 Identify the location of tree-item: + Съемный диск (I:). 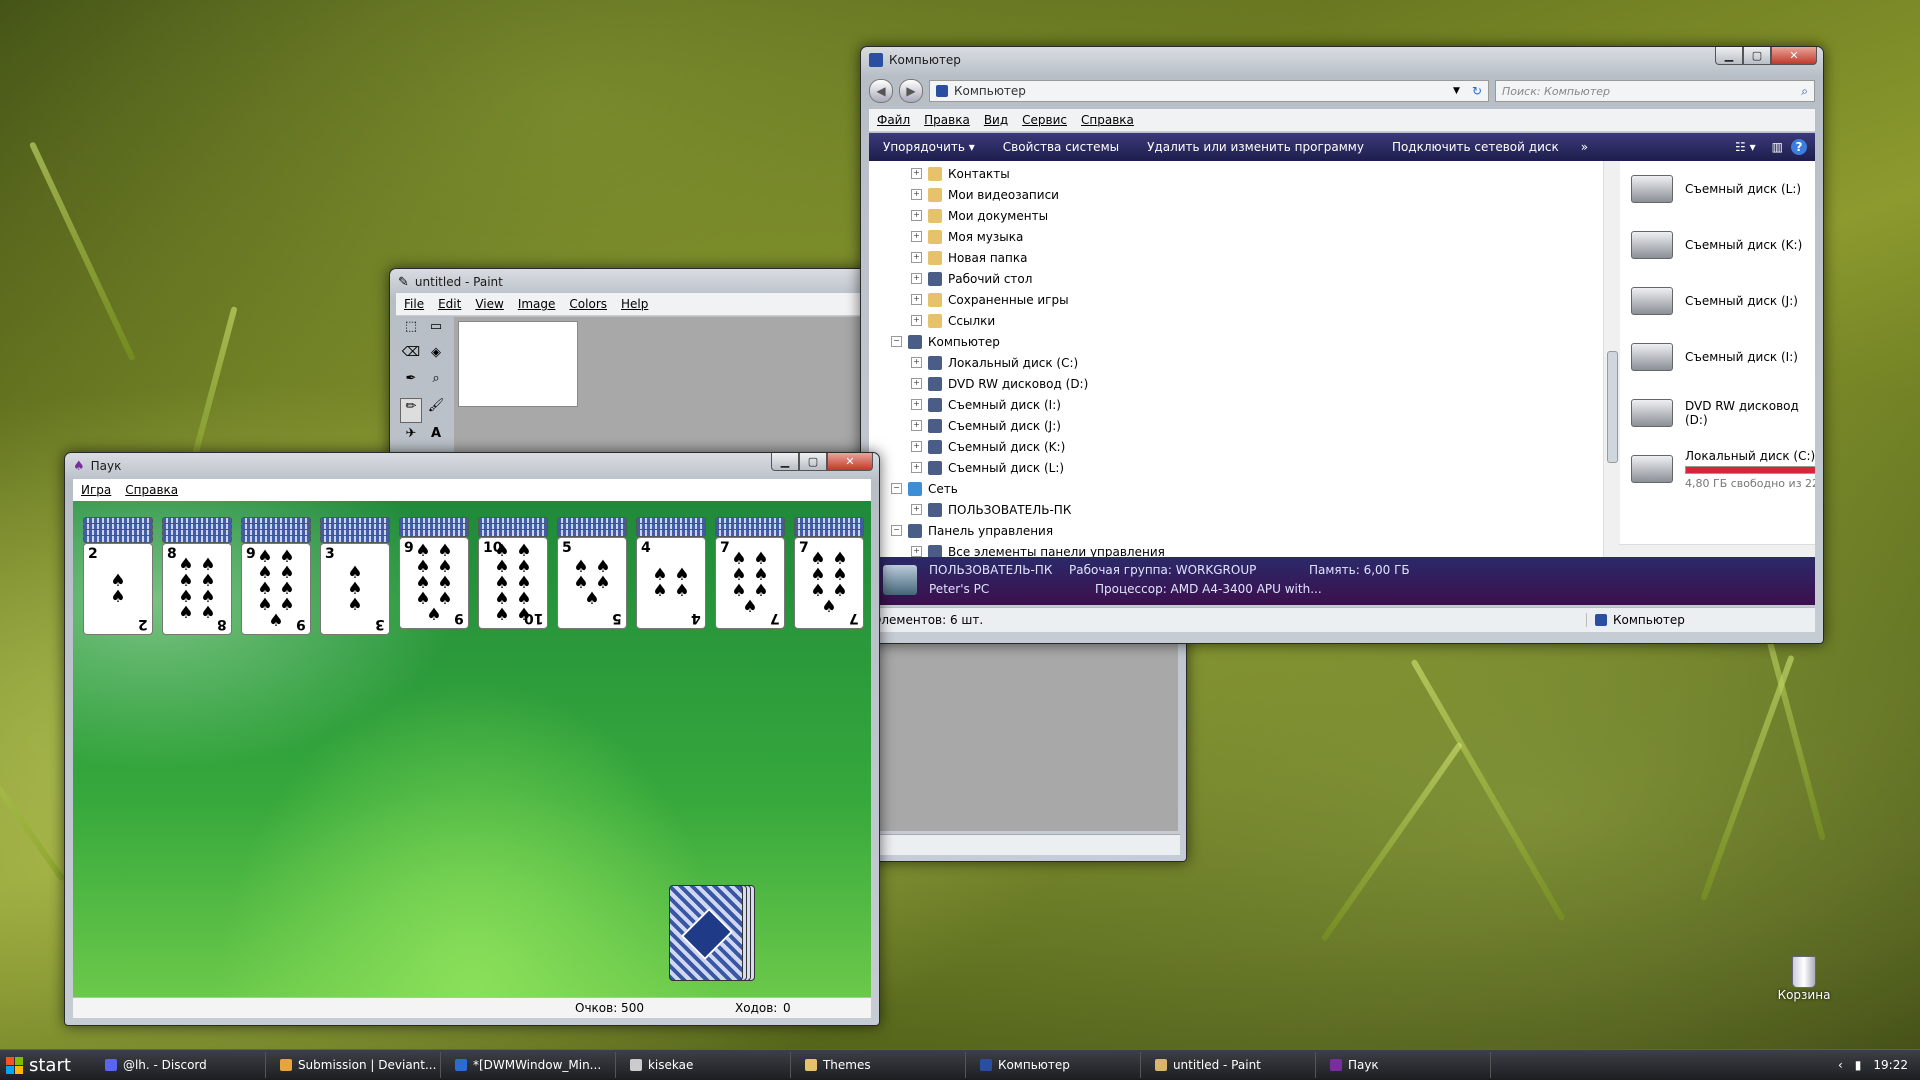
(1236, 404).